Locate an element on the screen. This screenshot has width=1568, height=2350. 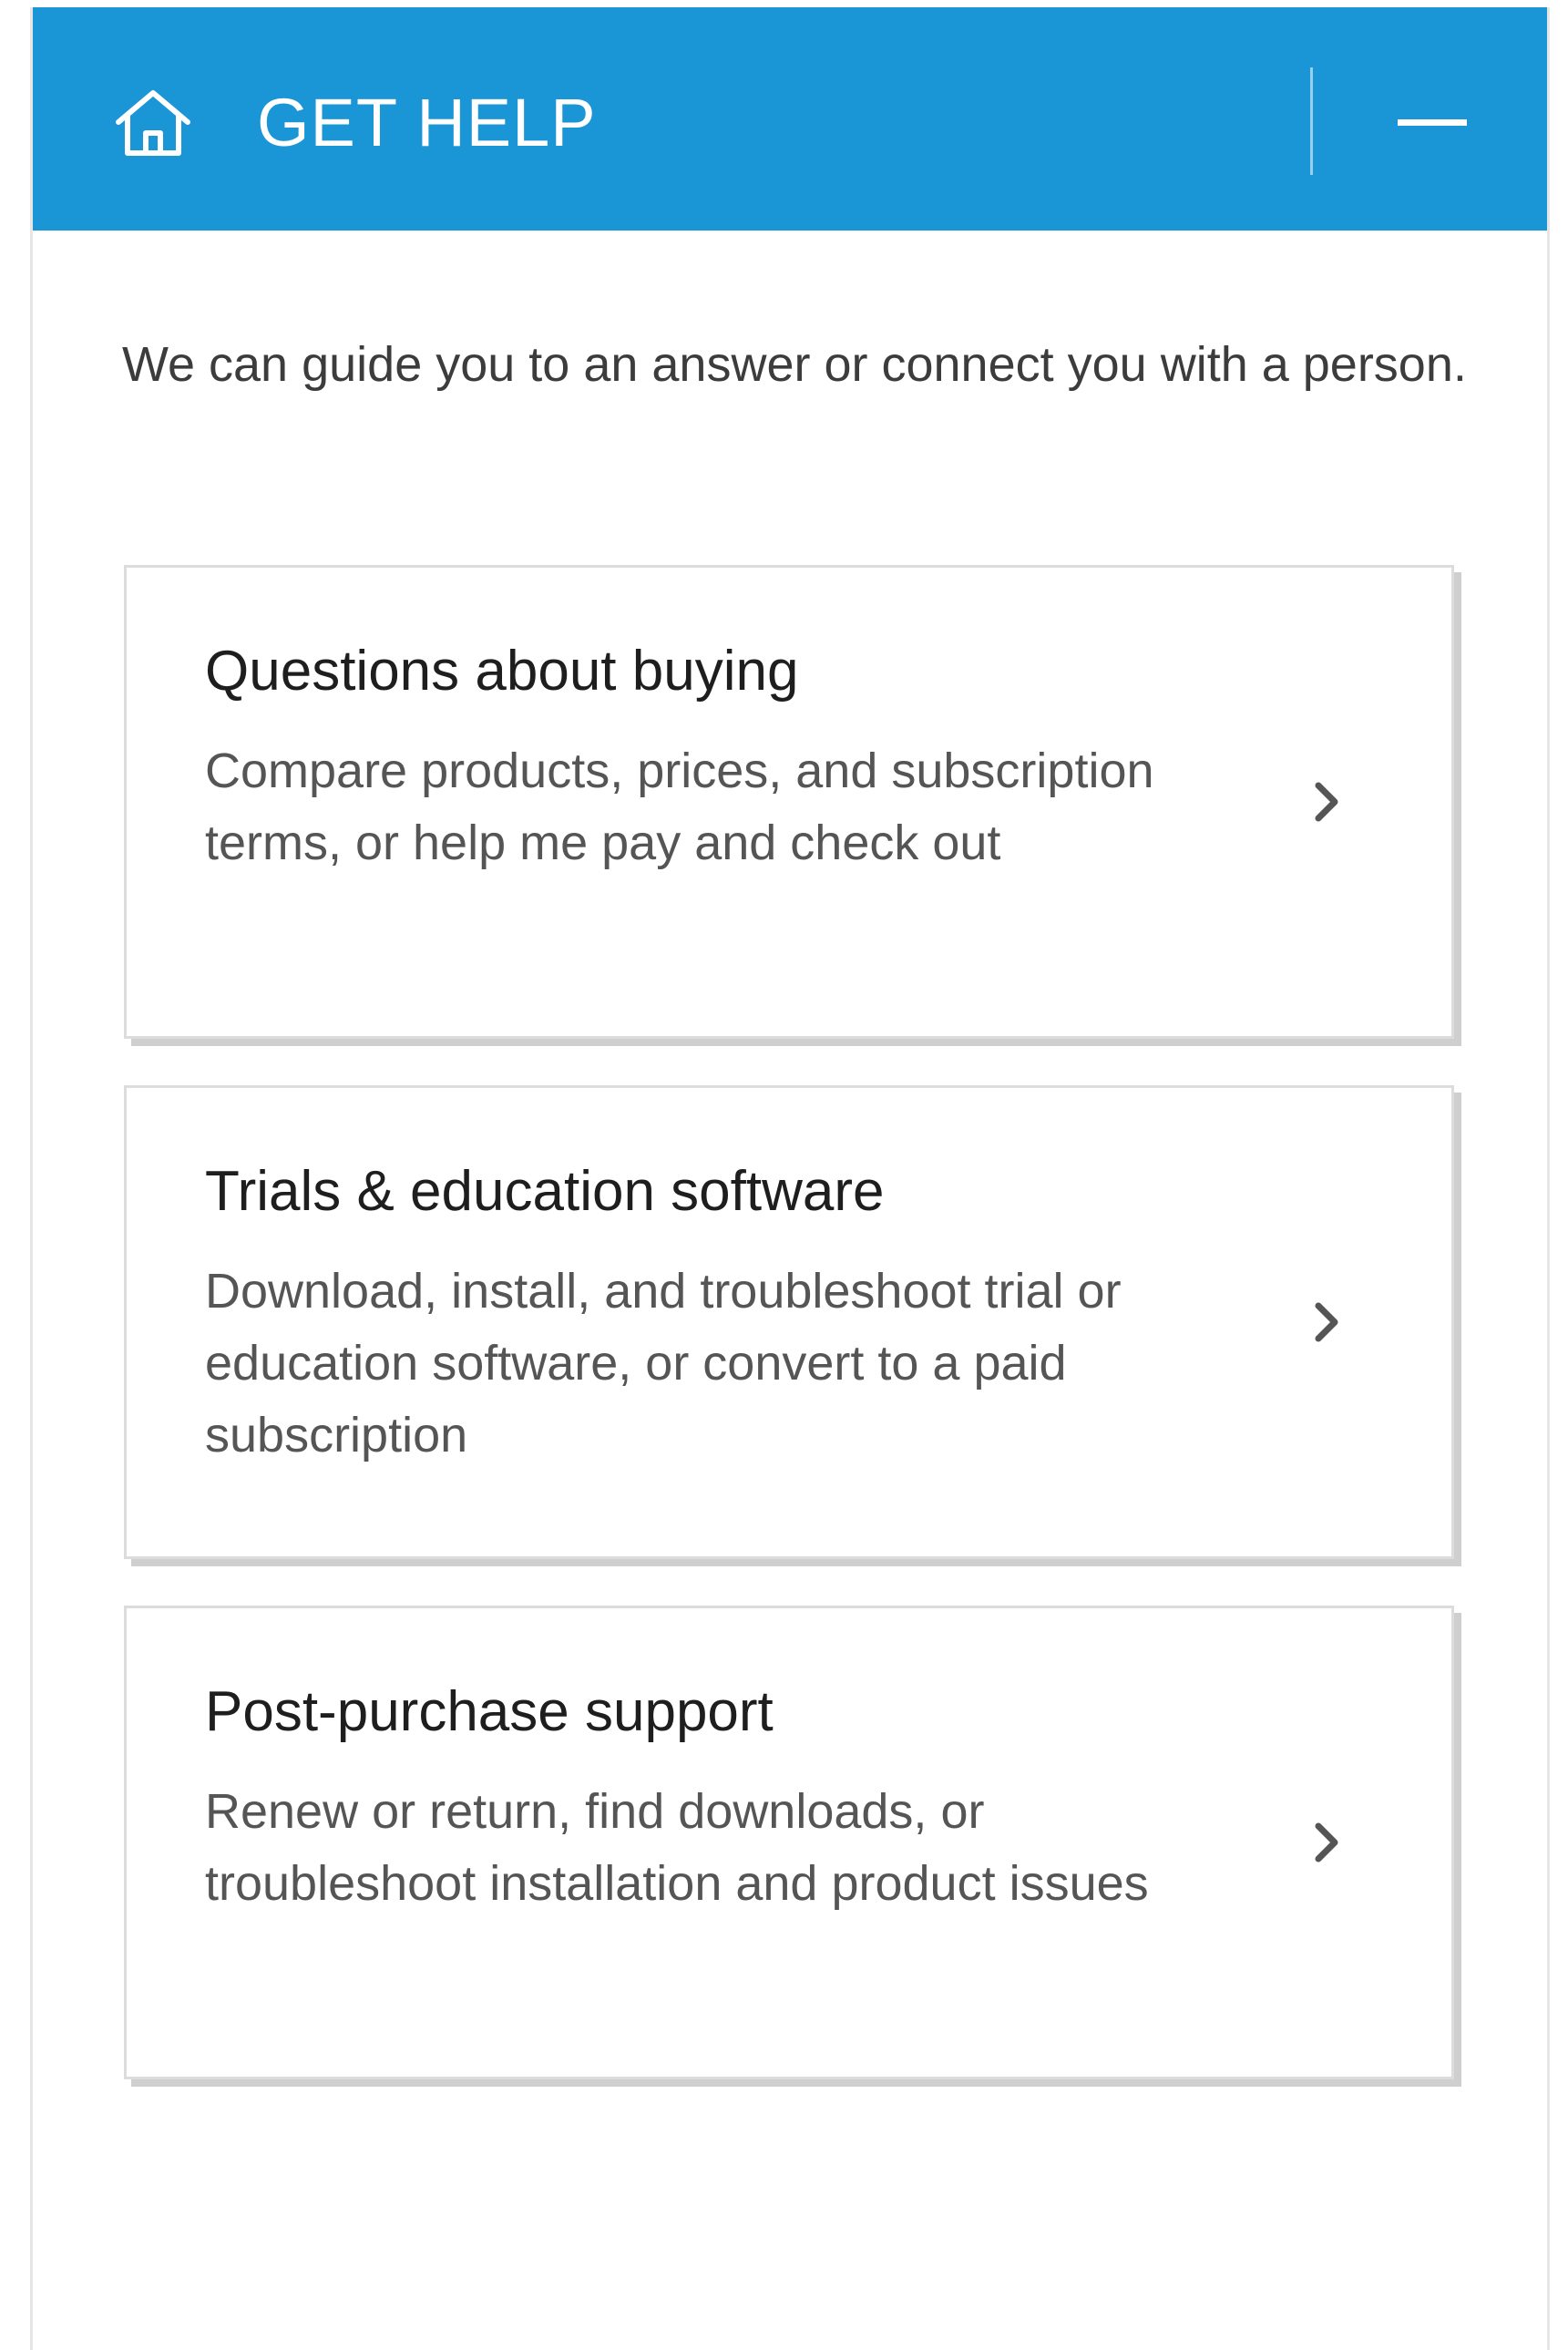
home-icon is located at coordinates (153, 123).